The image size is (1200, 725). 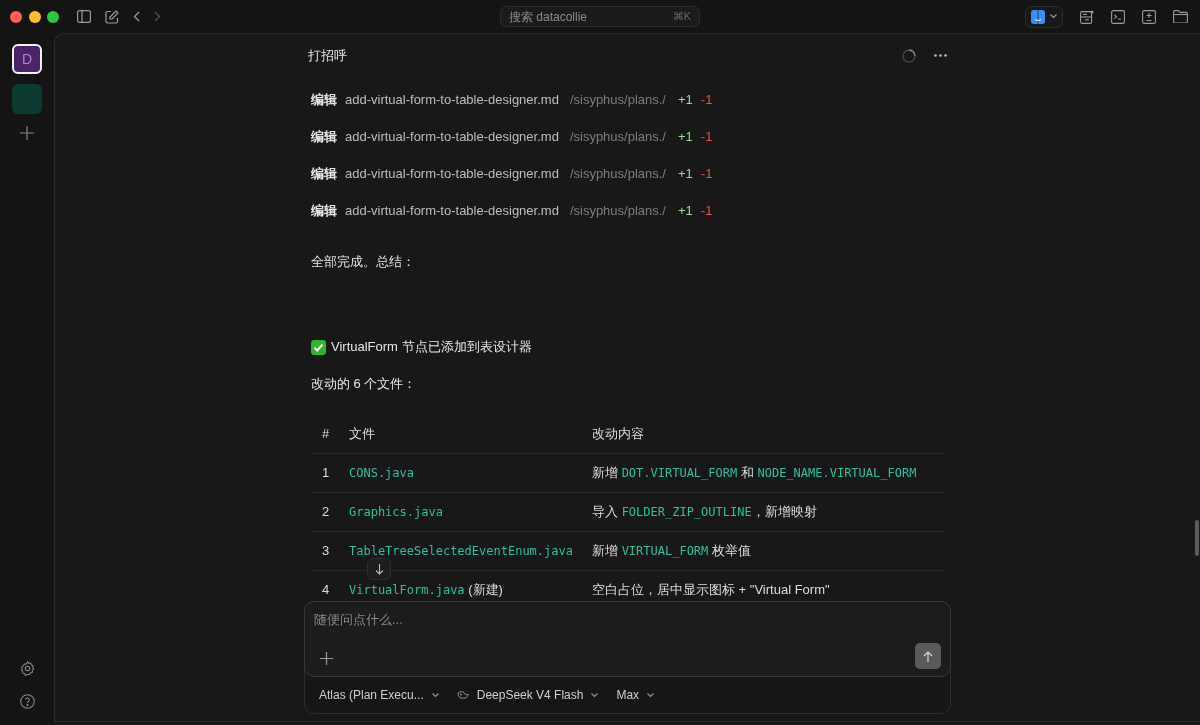 What do you see at coordinates (112, 16) in the screenshot?
I see `compose-icon` at bounding box center [112, 16].